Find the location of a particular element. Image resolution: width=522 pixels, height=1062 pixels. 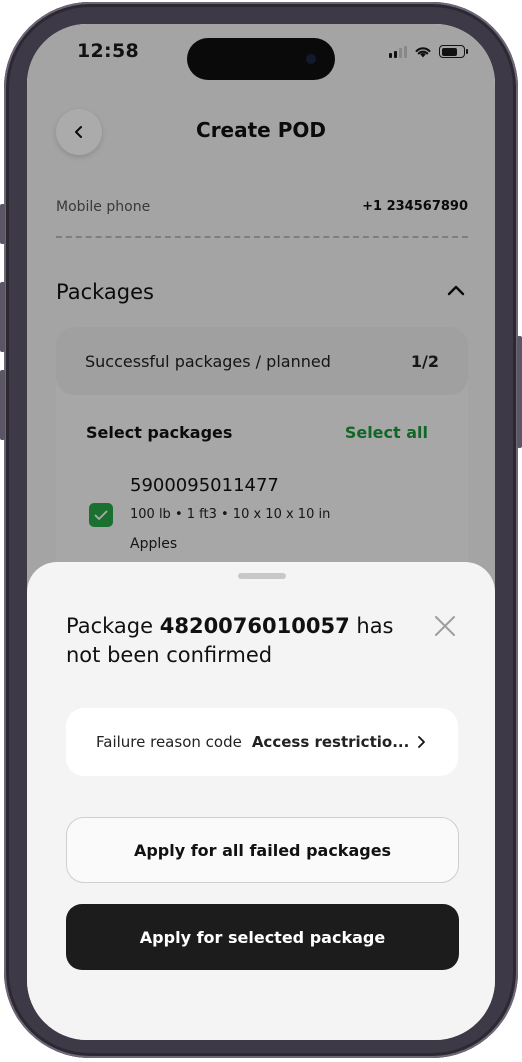

apply-selected-button: Apply for selected package is located at coordinates (262, 937).